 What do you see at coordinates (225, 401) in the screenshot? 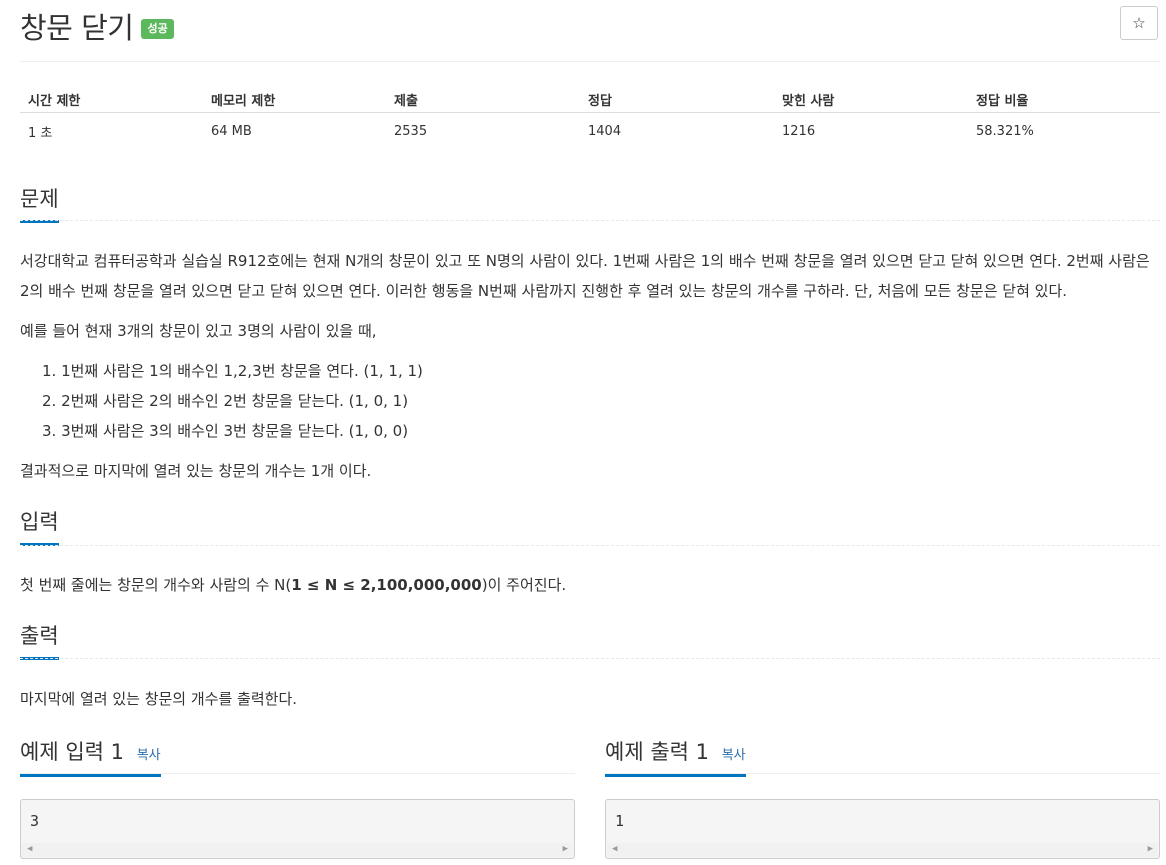
I see `list-item: 2. 2번째 사람은 2의 배수인 2번 창문을 닫는다. (1, 0, 1)` at bounding box center [225, 401].